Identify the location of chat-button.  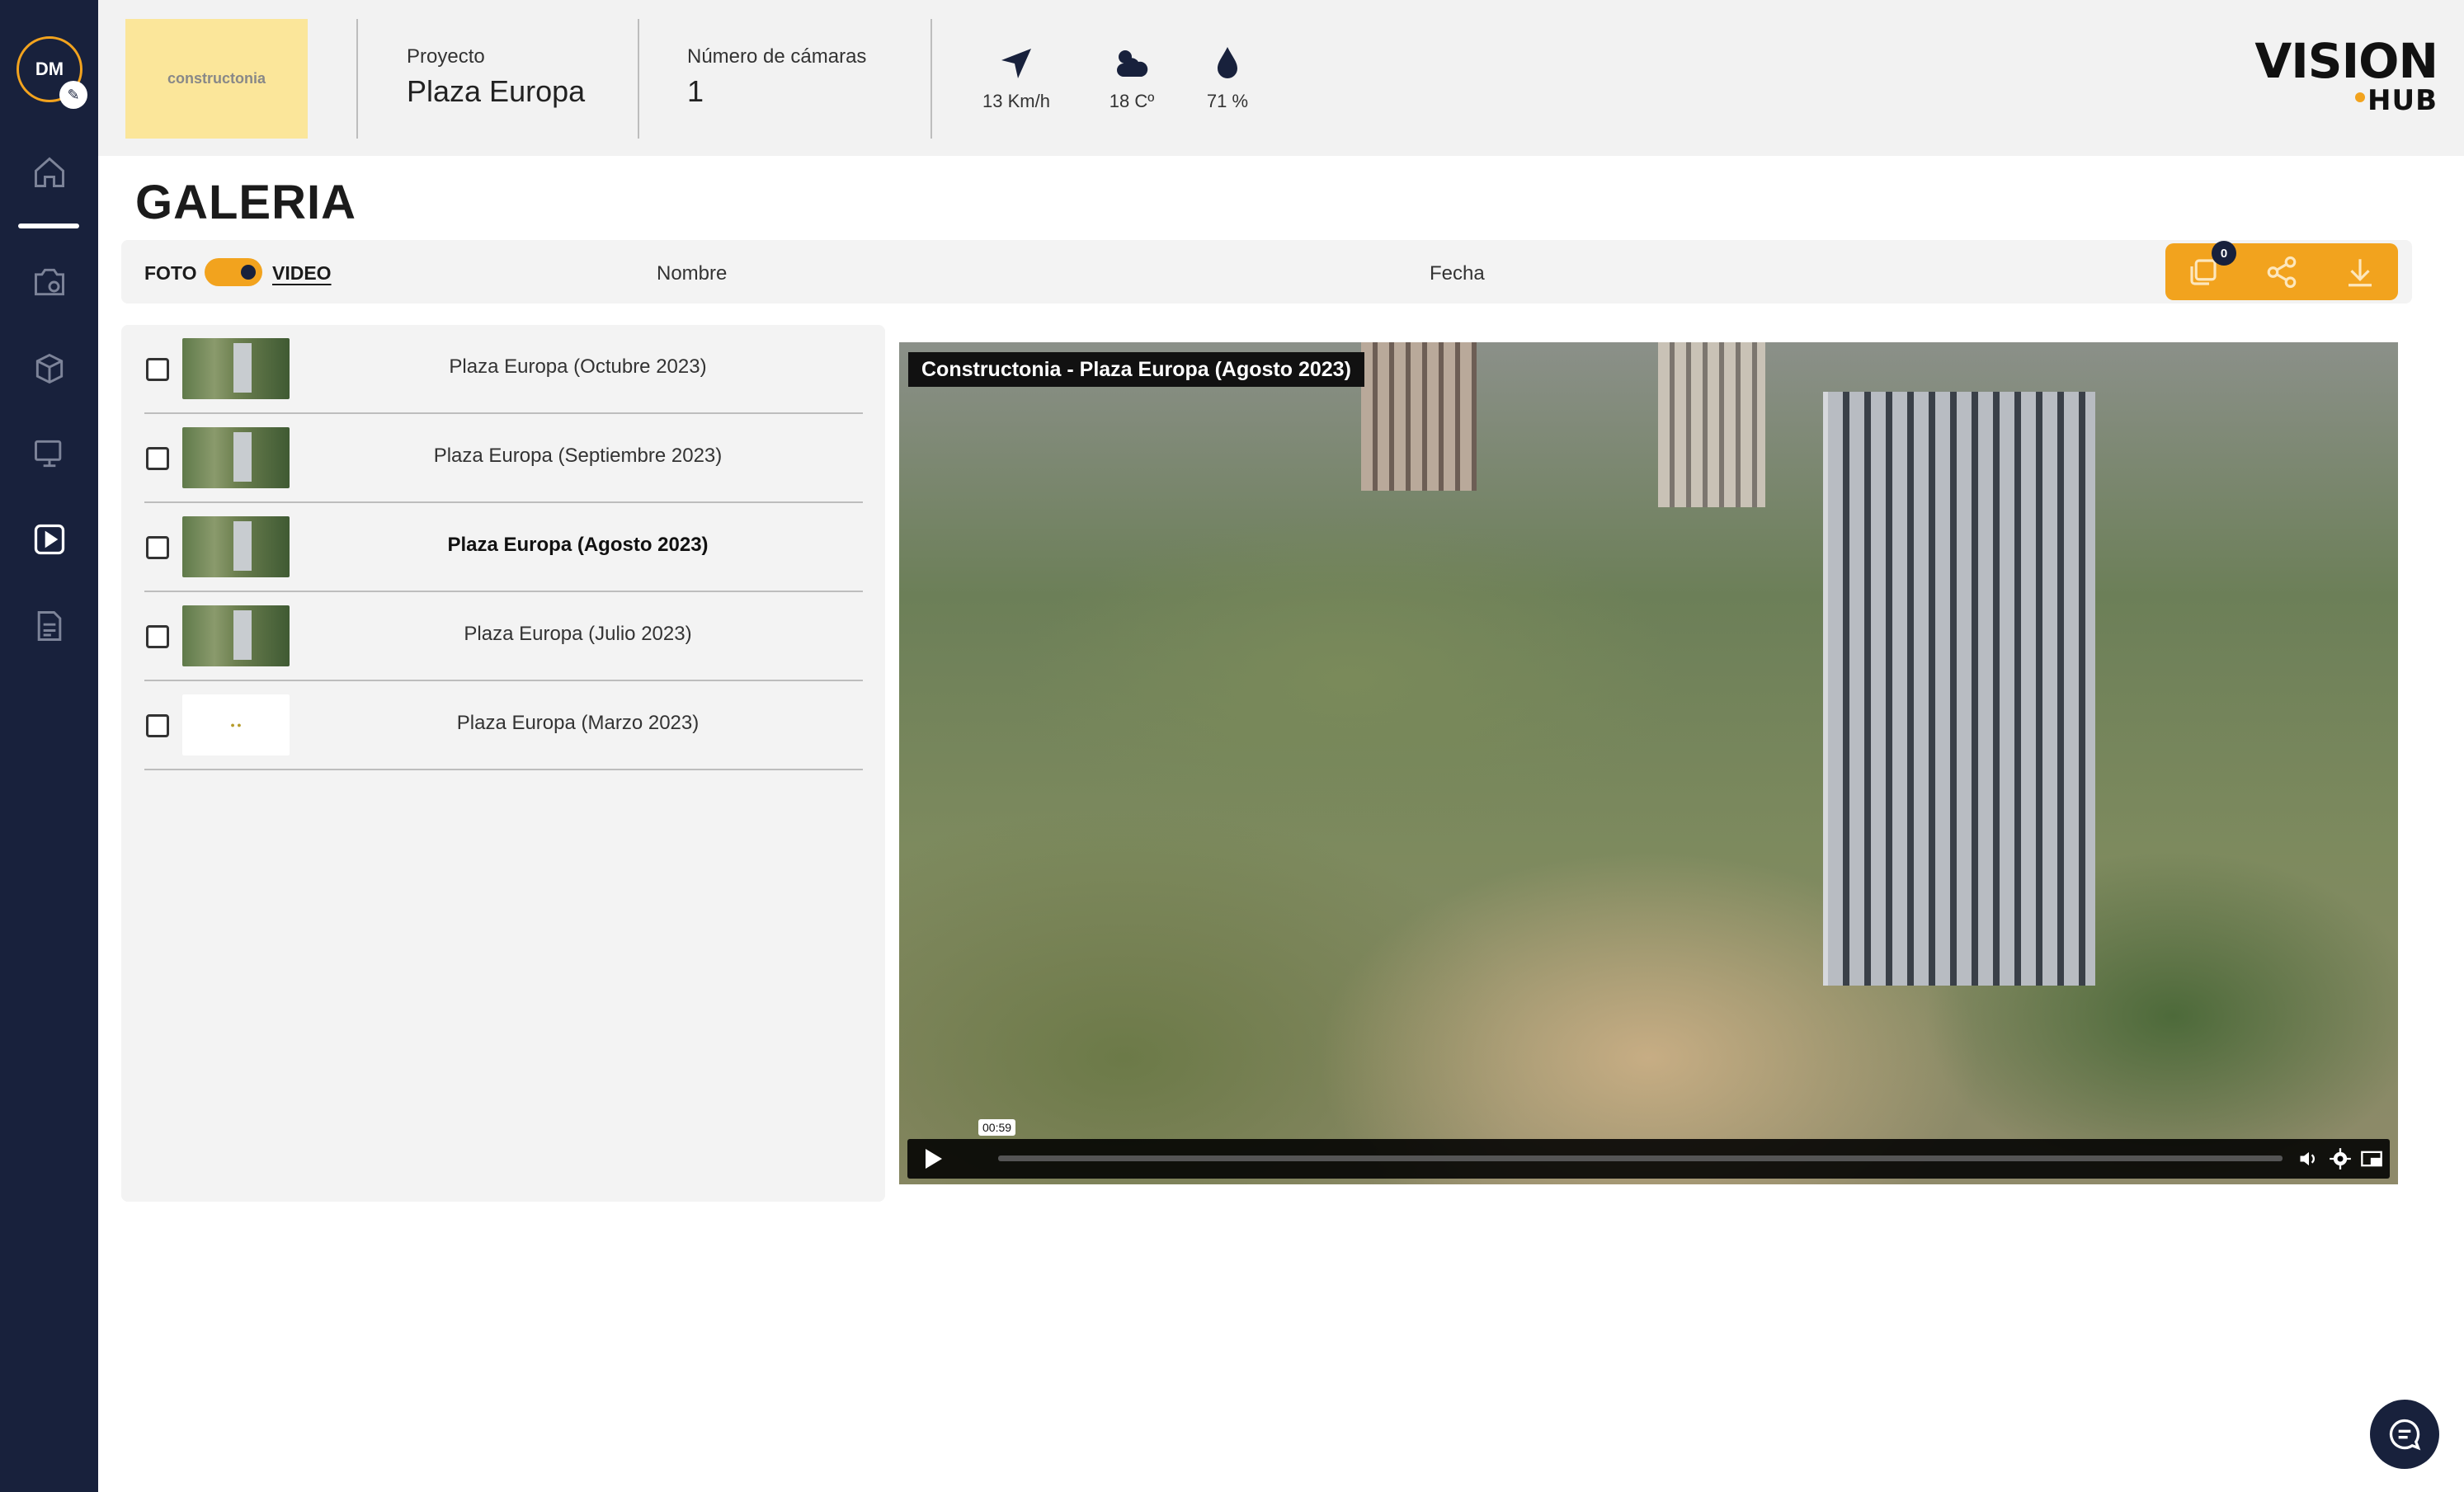
(2404, 1434).